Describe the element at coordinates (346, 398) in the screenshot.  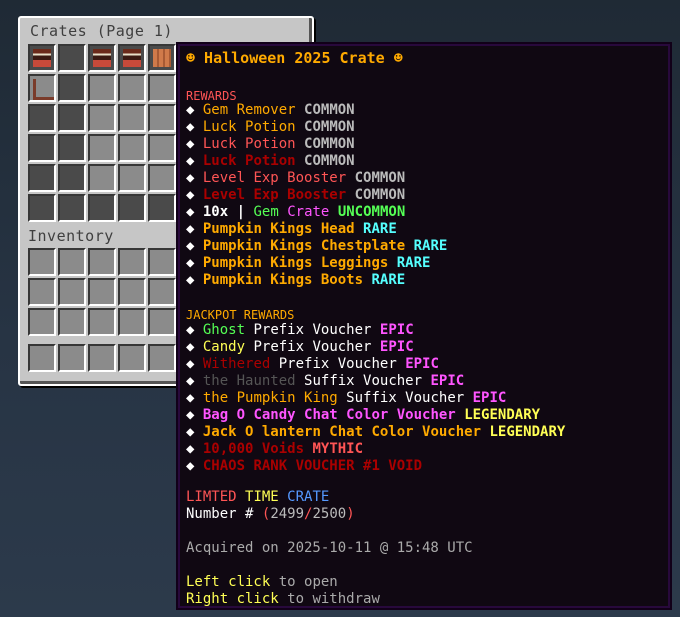
I see `jackpot-line: ◆ the Pumpkin King Suffix Voucher EPIC` at that location.